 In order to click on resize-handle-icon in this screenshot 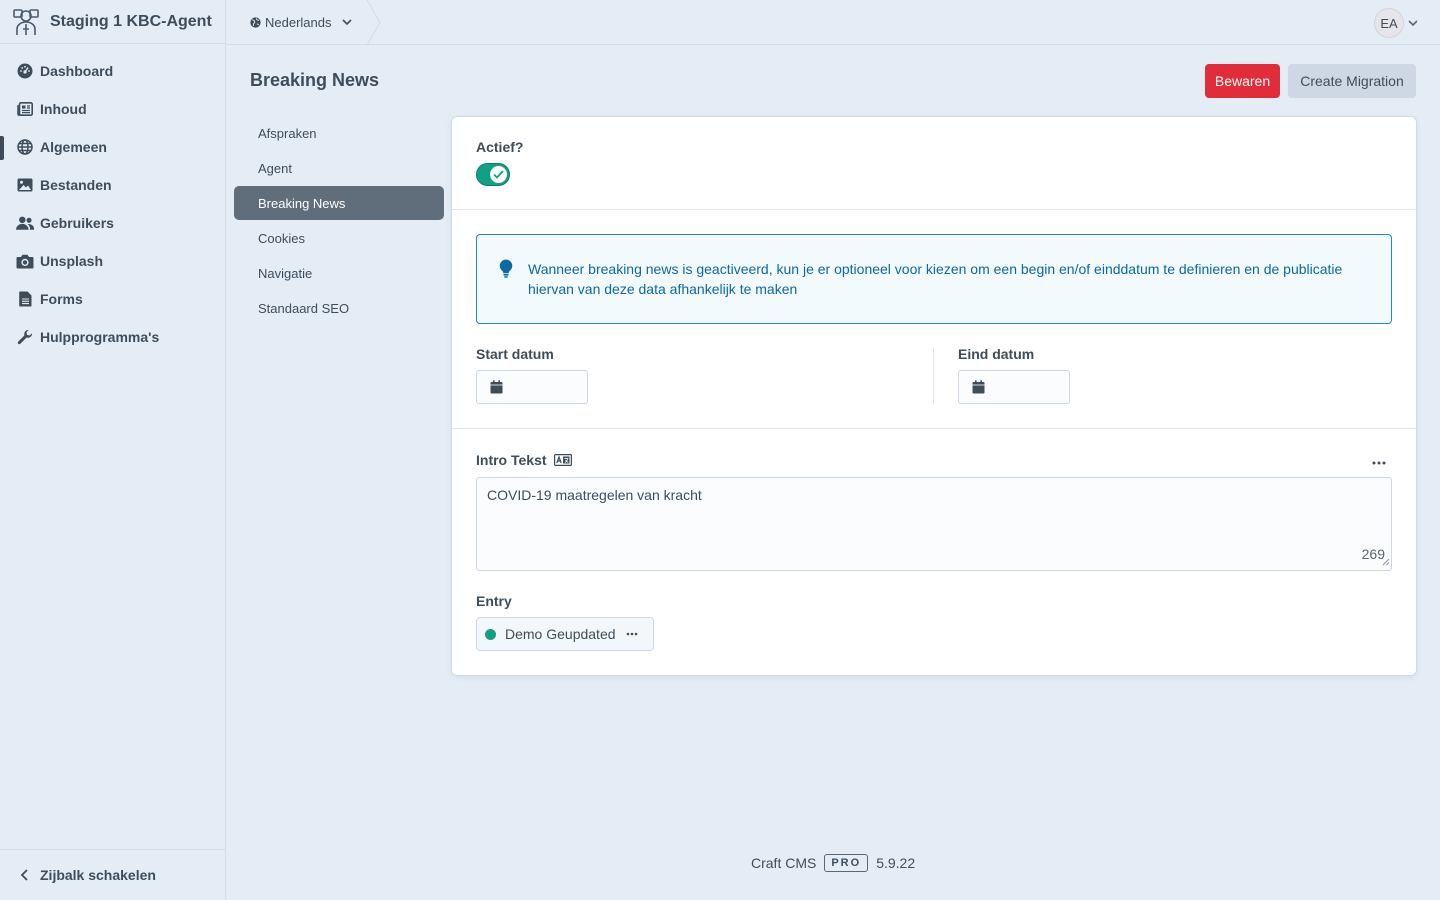, I will do `click(1386, 561)`.